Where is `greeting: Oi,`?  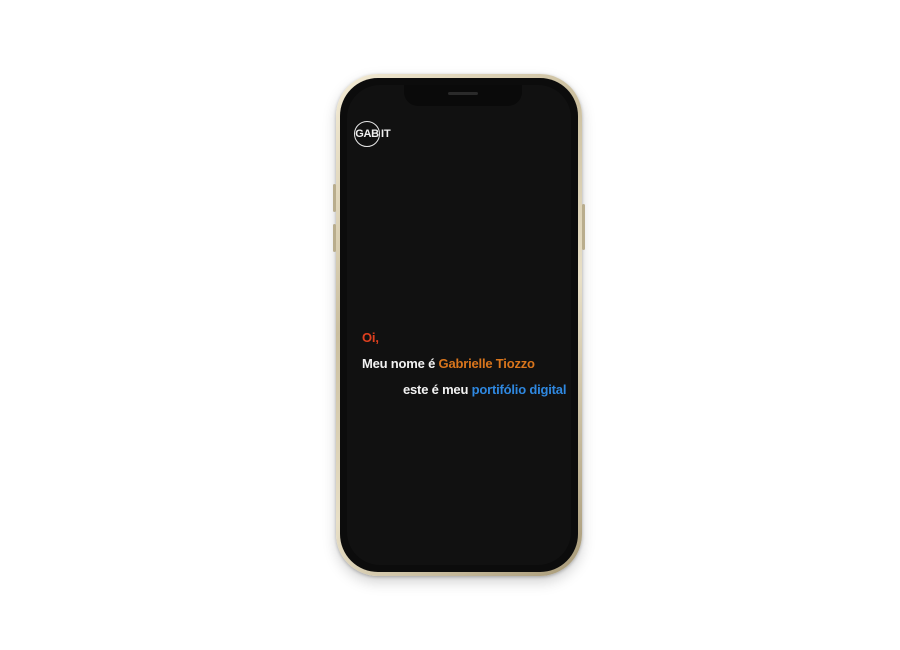
greeting: Oi, is located at coordinates (370, 337).